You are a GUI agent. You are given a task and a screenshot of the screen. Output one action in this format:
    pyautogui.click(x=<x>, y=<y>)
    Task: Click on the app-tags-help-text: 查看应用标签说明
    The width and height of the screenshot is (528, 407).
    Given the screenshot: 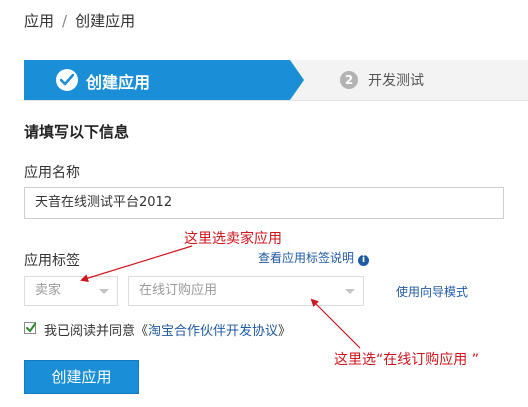 What is the action you would take?
    pyautogui.click(x=306, y=258)
    